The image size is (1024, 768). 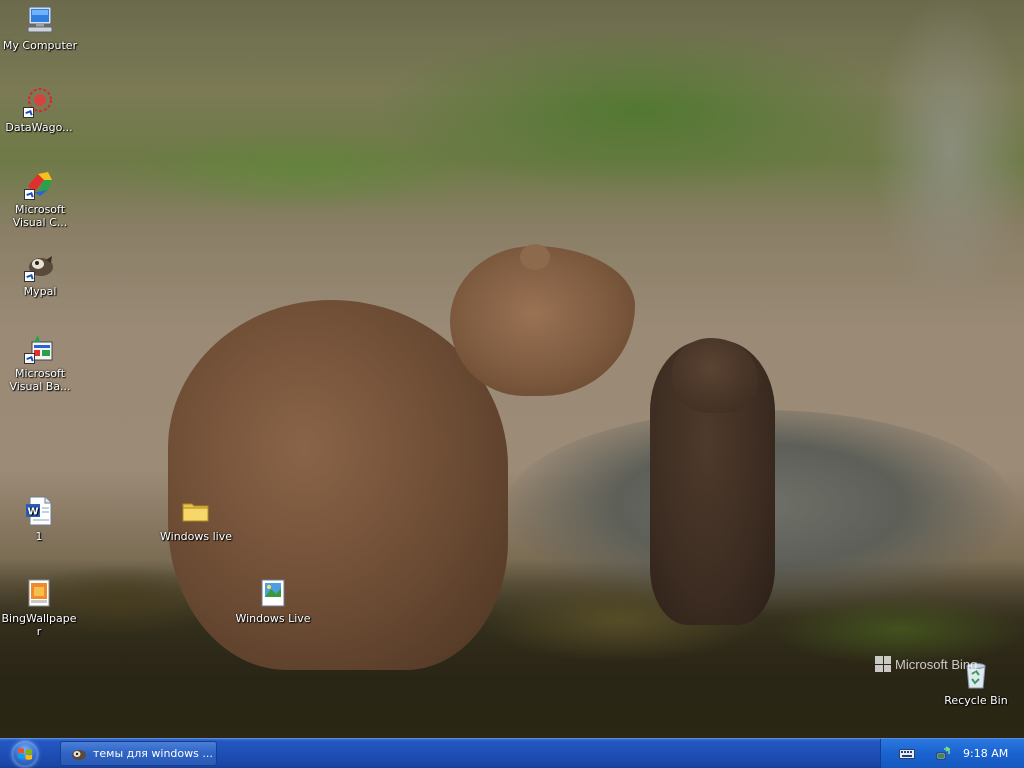 What do you see at coordinates (196, 511) in the screenshot?
I see `folder-icon` at bounding box center [196, 511].